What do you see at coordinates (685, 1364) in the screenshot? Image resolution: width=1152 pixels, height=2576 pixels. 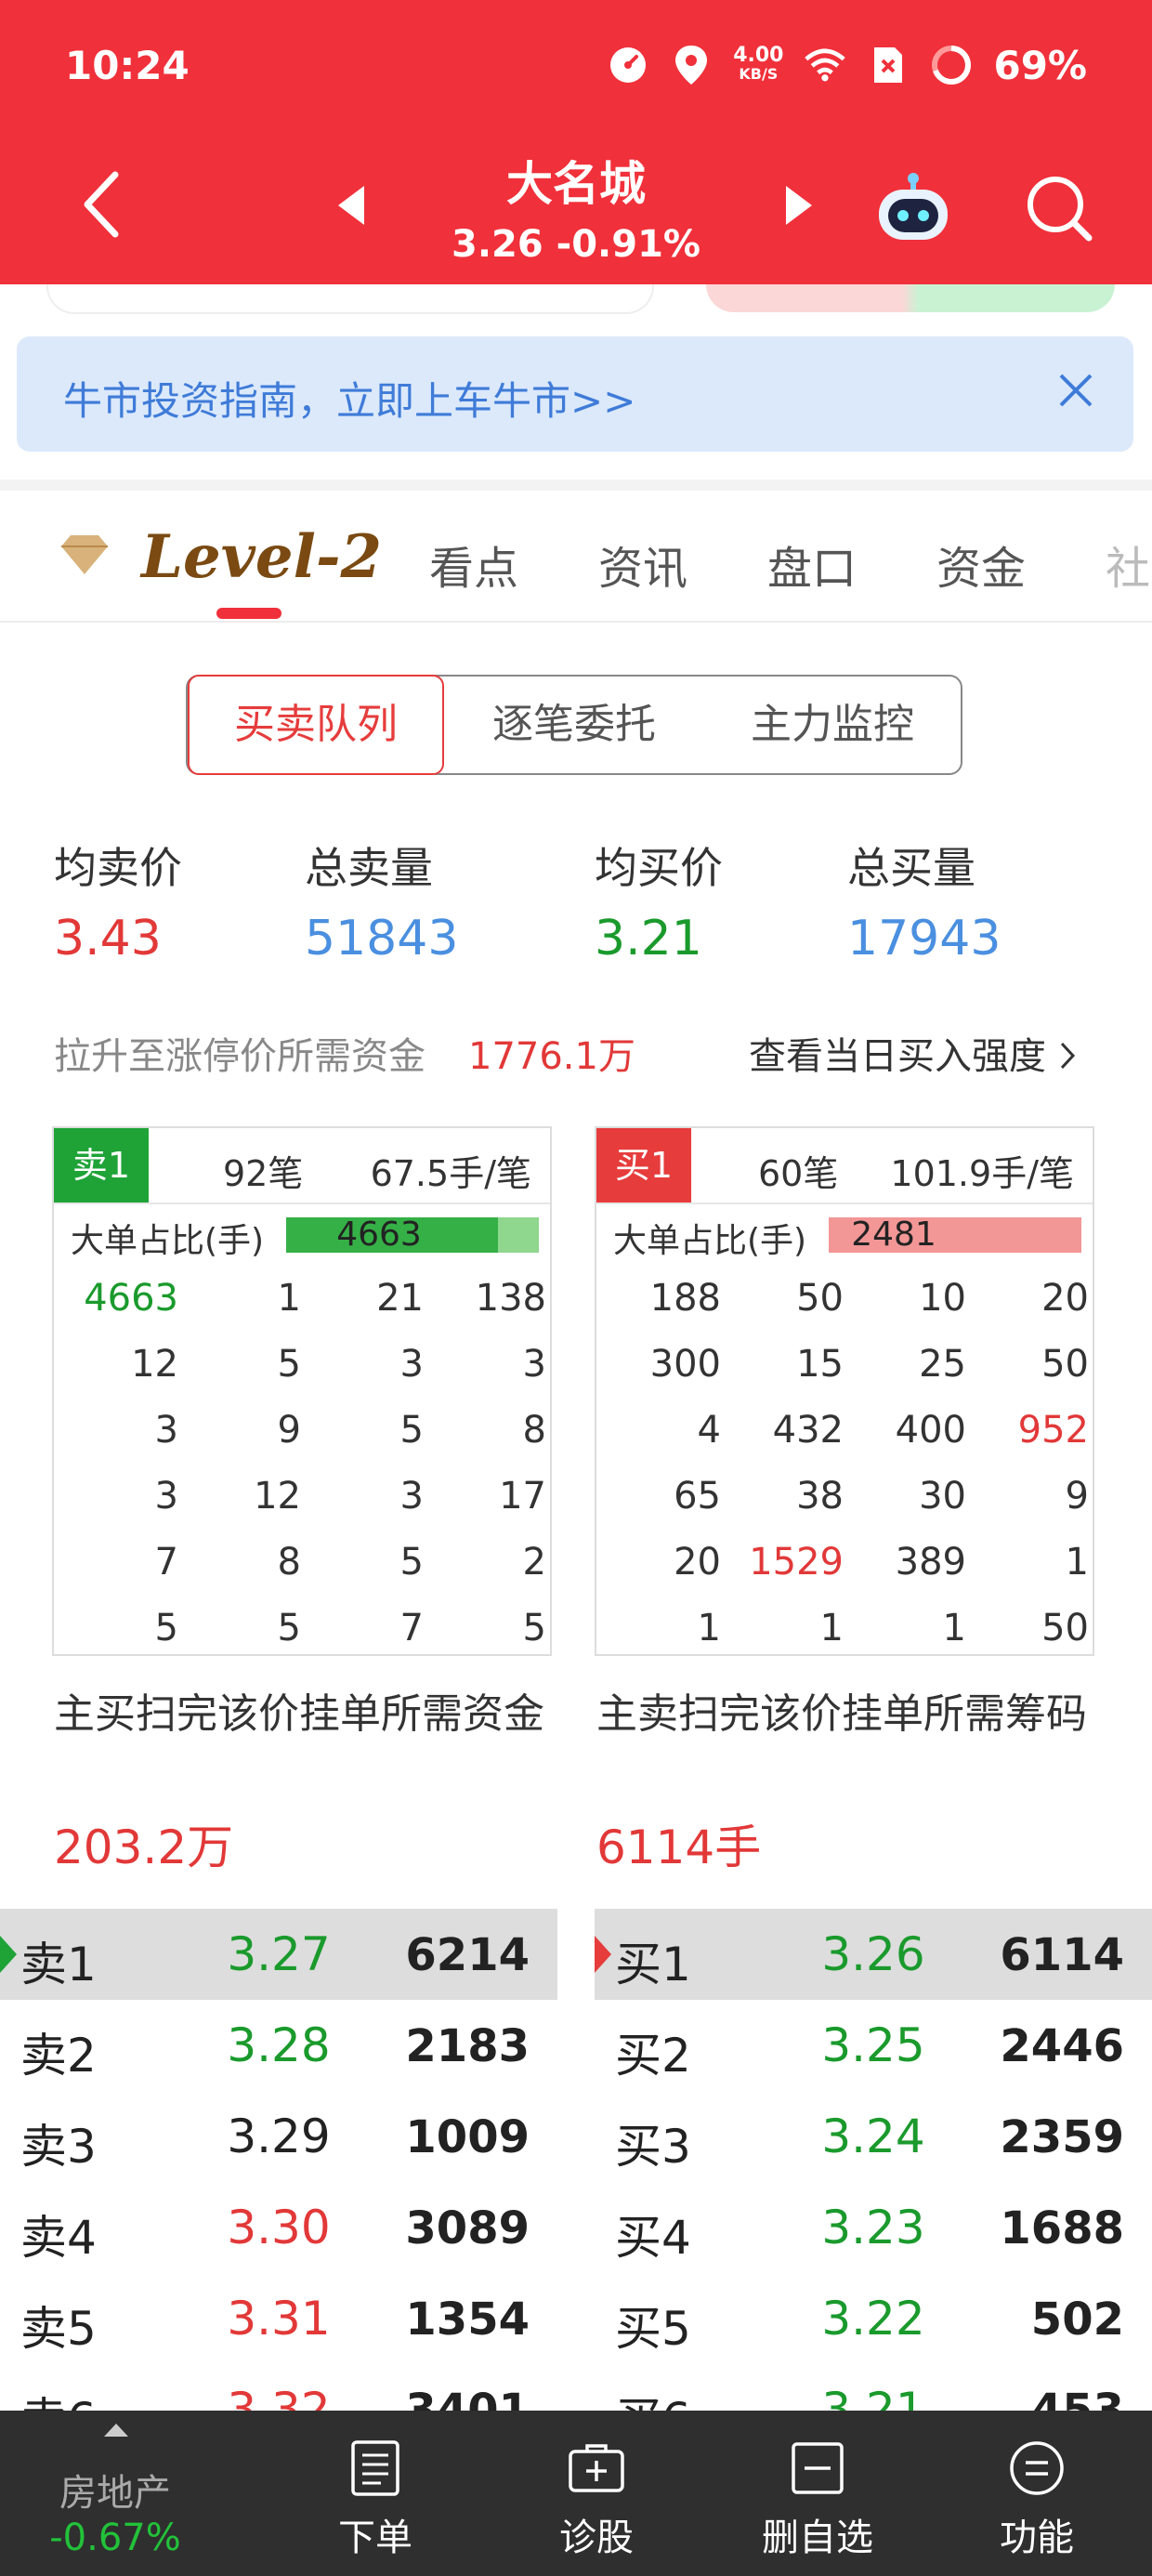 I see `queue-cell: 300` at bounding box center [685, 1364].